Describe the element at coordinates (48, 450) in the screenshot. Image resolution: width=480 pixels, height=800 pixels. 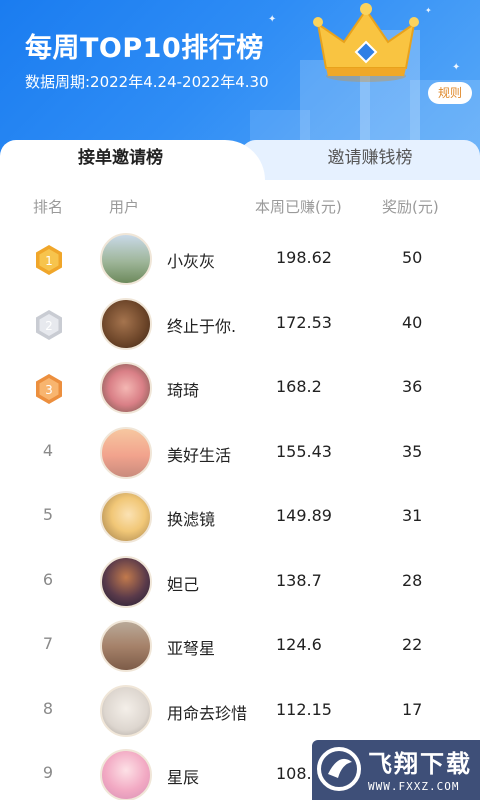
I see `rank-number-text: 4` at that location.